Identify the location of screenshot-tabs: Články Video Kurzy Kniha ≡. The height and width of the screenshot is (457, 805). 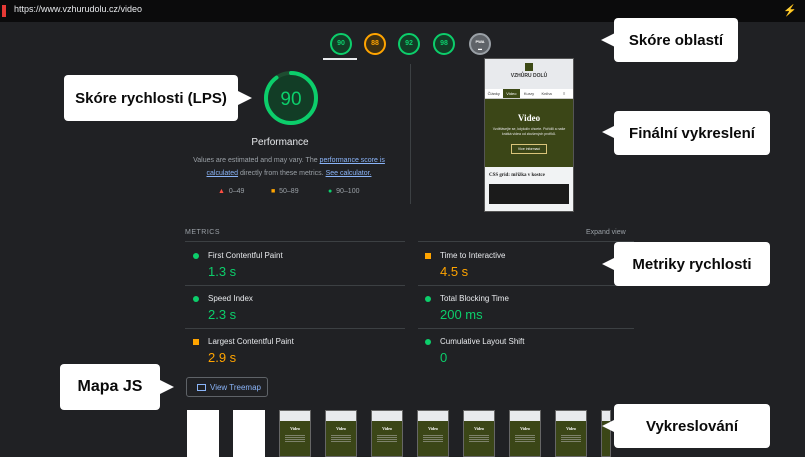
(529, 94).